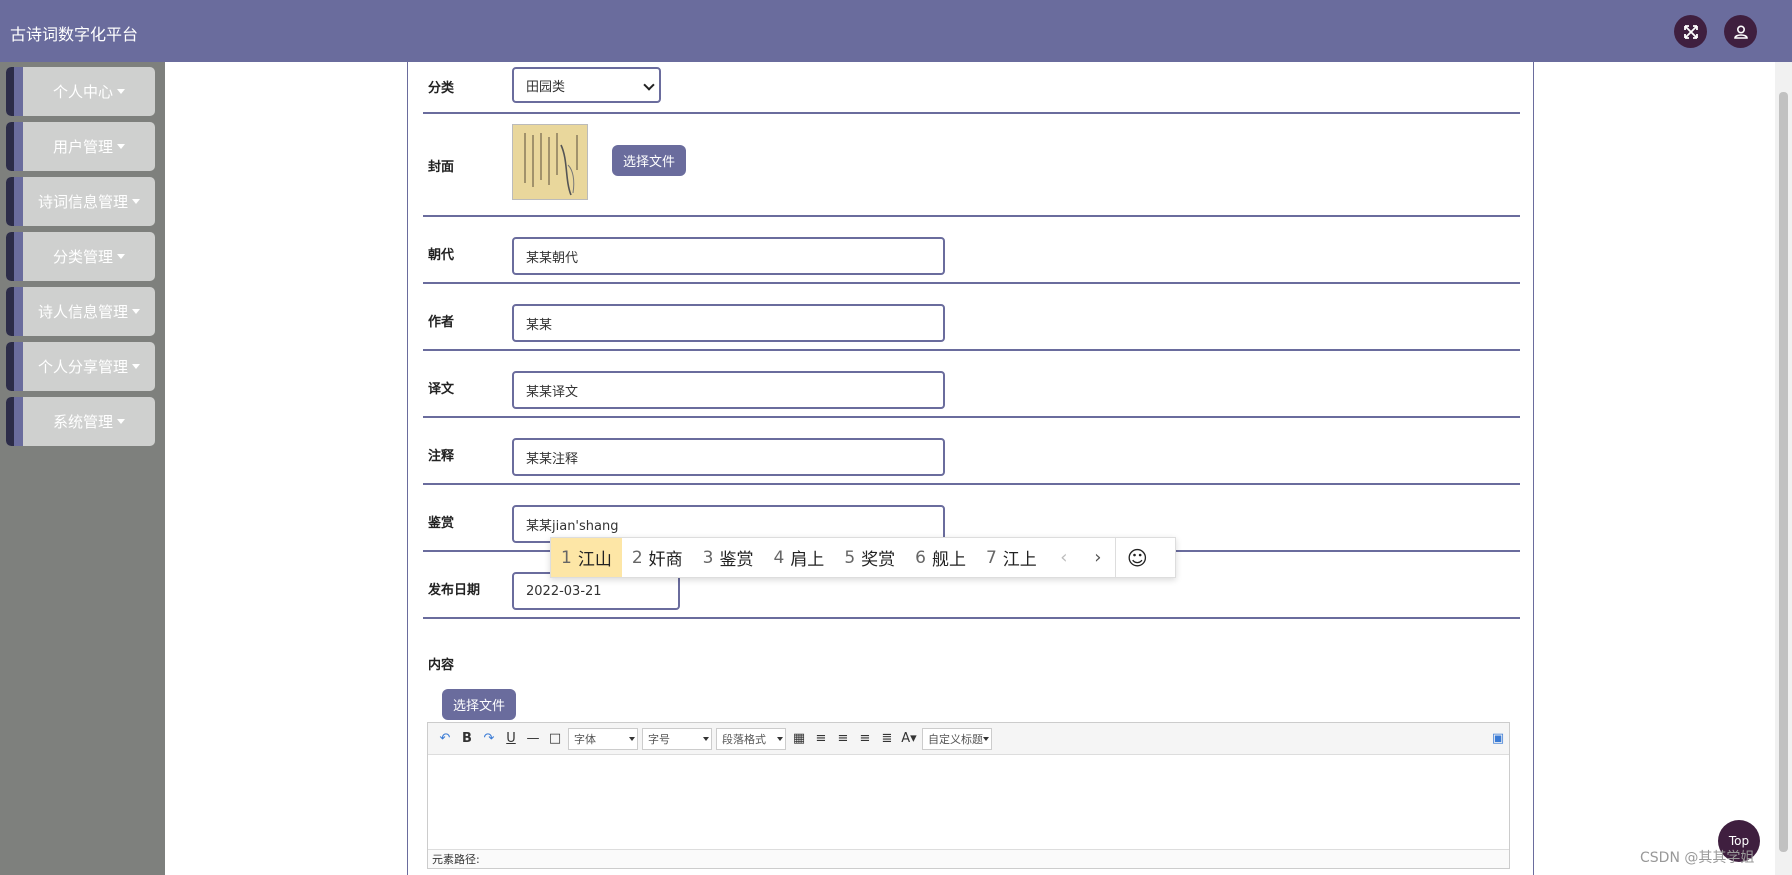 The image size is (1792, 875). I want to click on ime-candidate-text: 奸商, so click(665, 560).